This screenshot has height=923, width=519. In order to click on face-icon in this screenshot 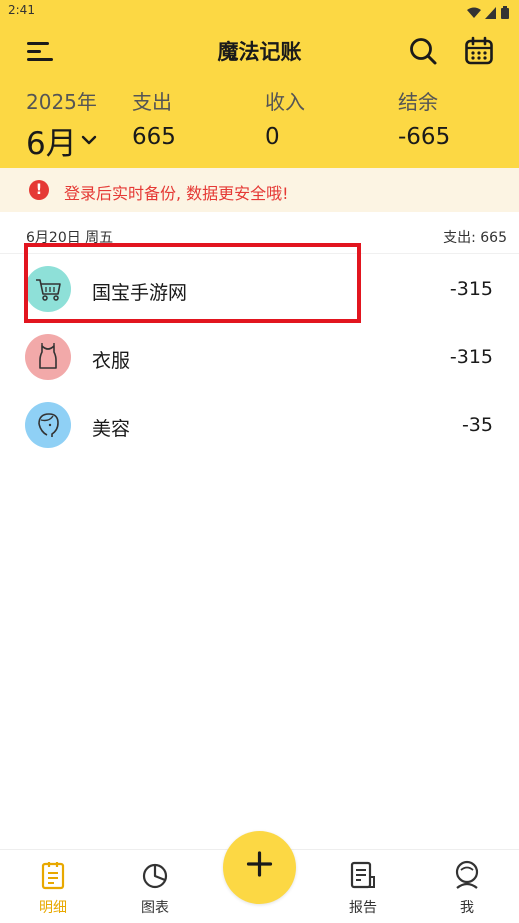, I will do `click(48, 425)`.